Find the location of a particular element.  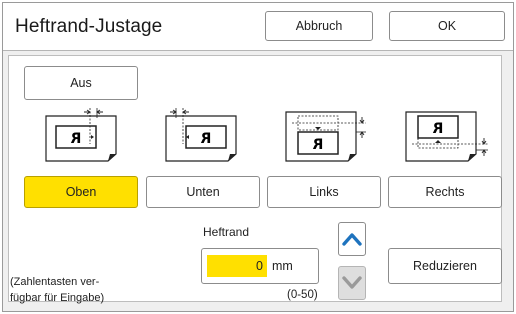

right-margin-illustration: R is located at coordinates (449, 133).